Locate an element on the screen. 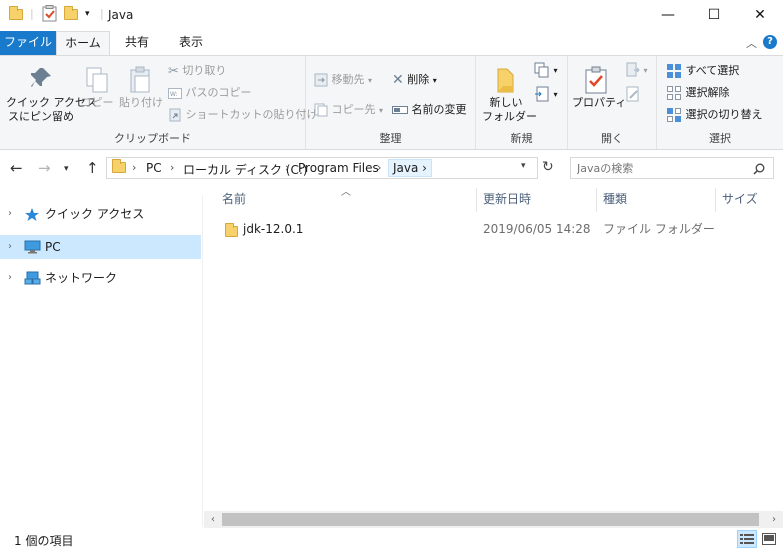  new-item-button: ▾ is located at coordinates (546, 70).